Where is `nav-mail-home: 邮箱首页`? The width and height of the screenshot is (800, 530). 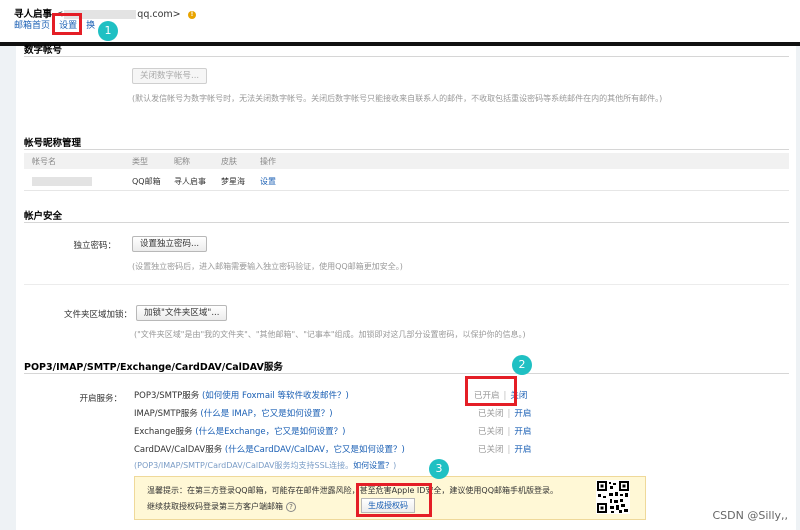 nav-mail-home: 邮箱首页 is located at coordinates (32, 26).